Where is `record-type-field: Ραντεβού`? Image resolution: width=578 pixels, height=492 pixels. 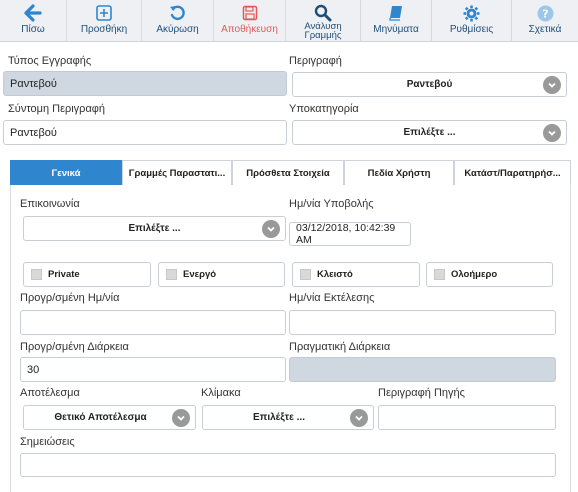 record-type-field: Ραντεβού is located at coordinates (145, 83).